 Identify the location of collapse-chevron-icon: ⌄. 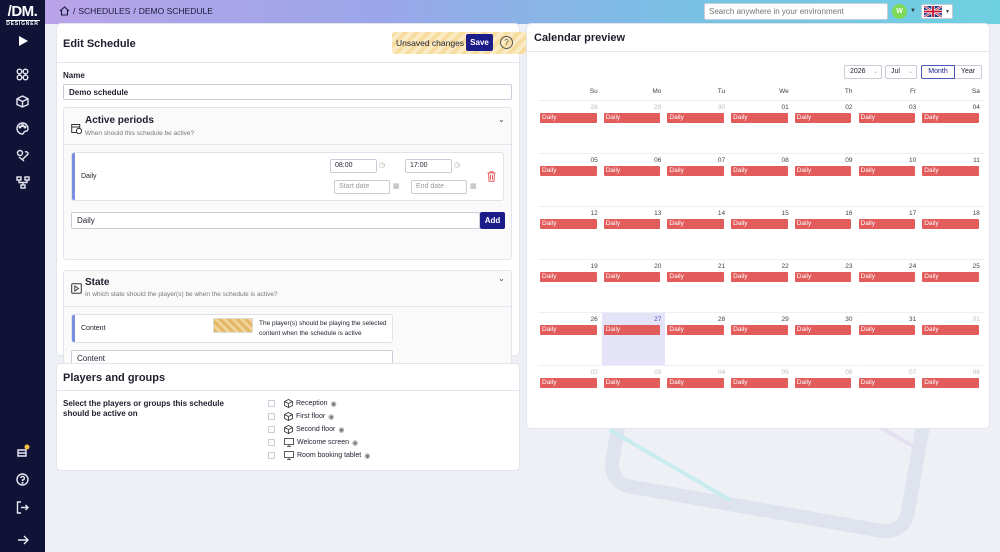
(501, 119).